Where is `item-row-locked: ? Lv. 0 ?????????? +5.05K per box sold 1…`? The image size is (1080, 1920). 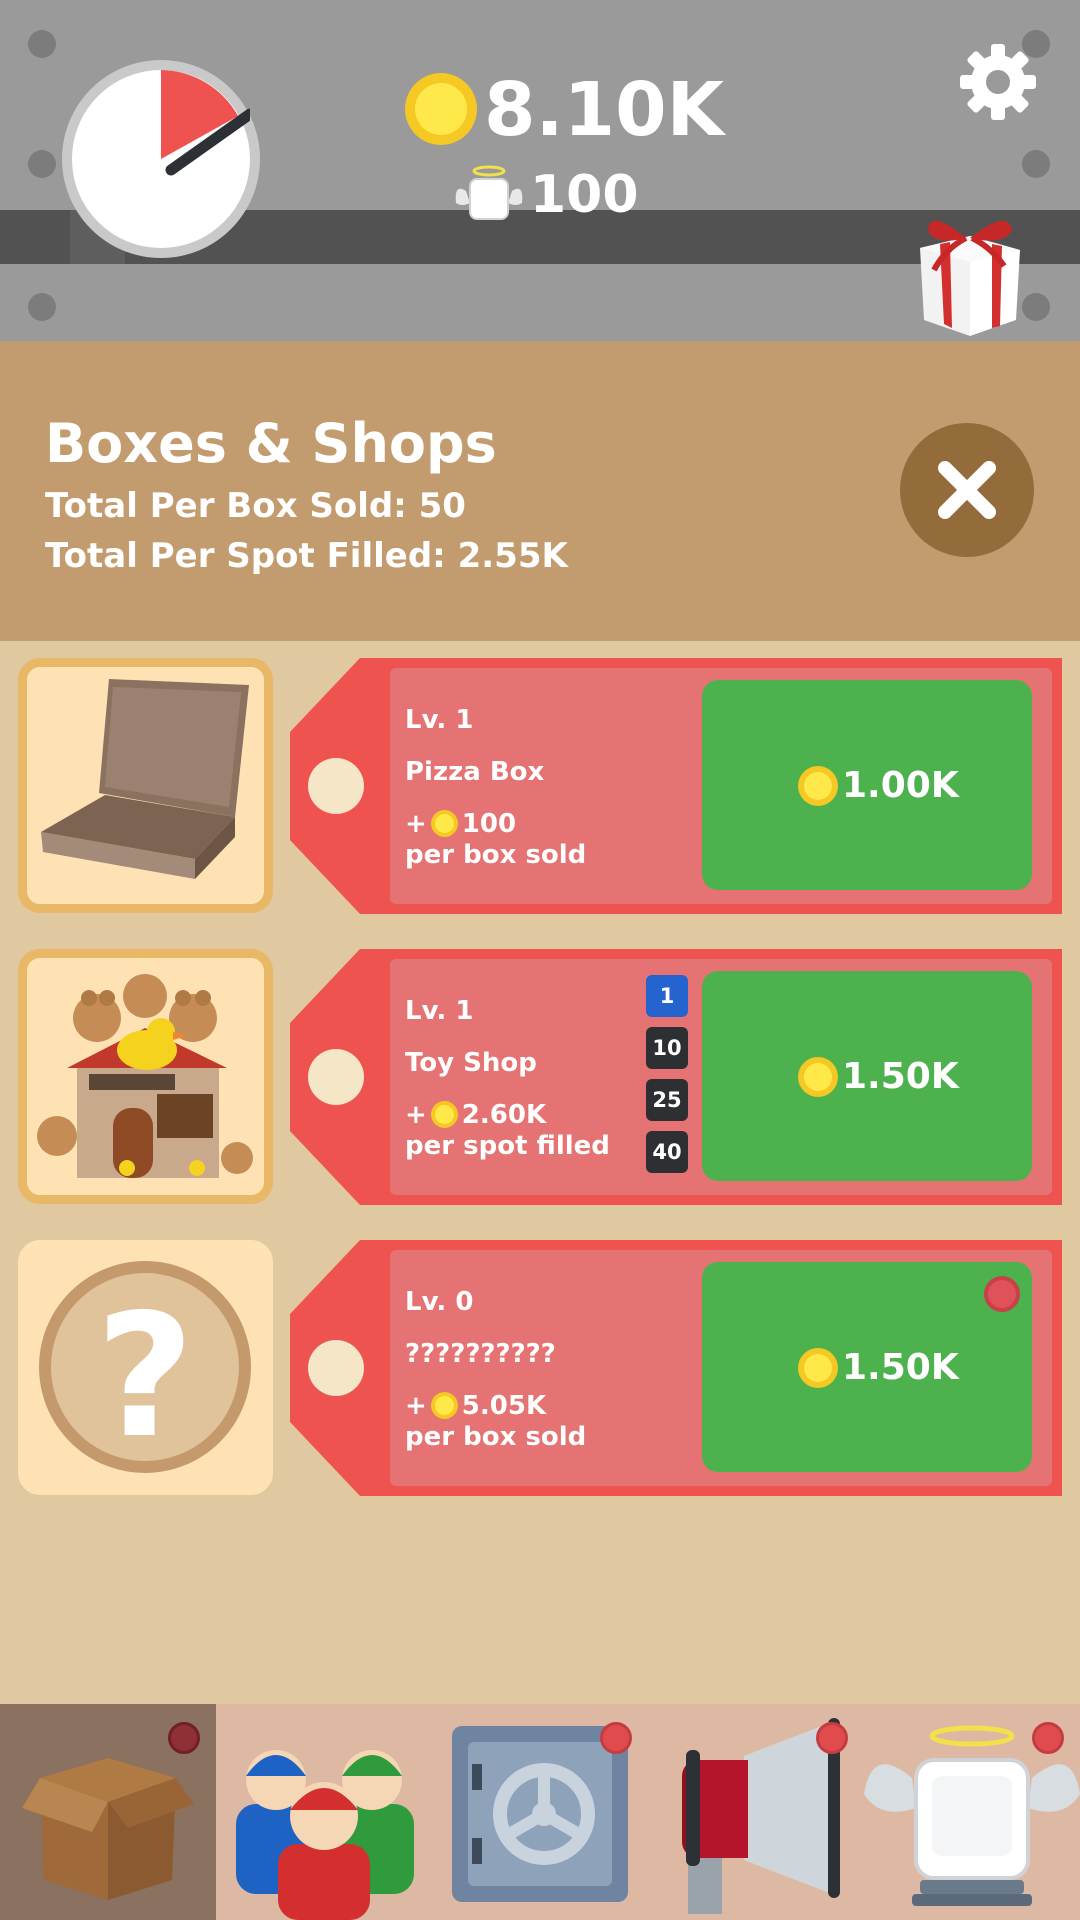 item-row-locked: ? Lv. 0 ?????????? +5.05K per box sold 1… is located at coordinates (540, 1368).